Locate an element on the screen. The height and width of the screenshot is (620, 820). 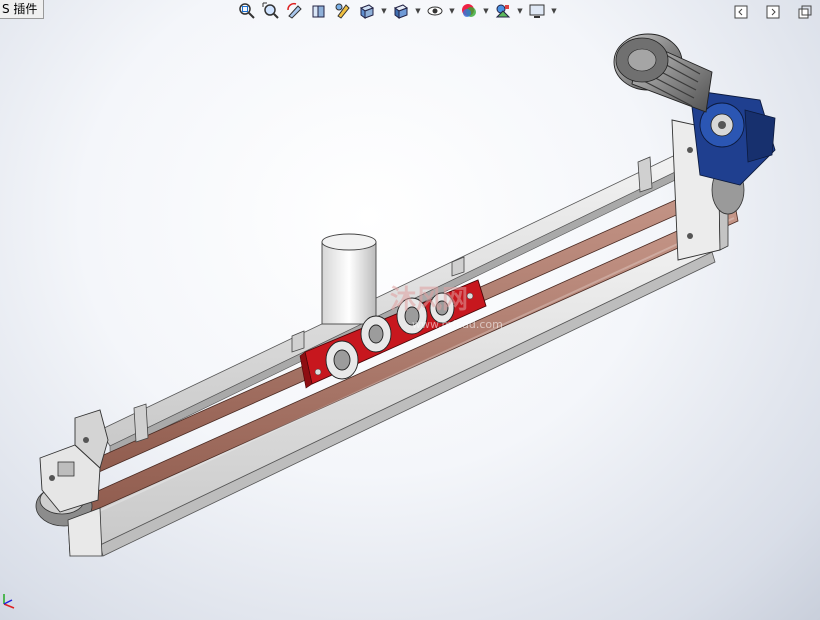
view-orientation-icon is located at coordinates (367, 11).